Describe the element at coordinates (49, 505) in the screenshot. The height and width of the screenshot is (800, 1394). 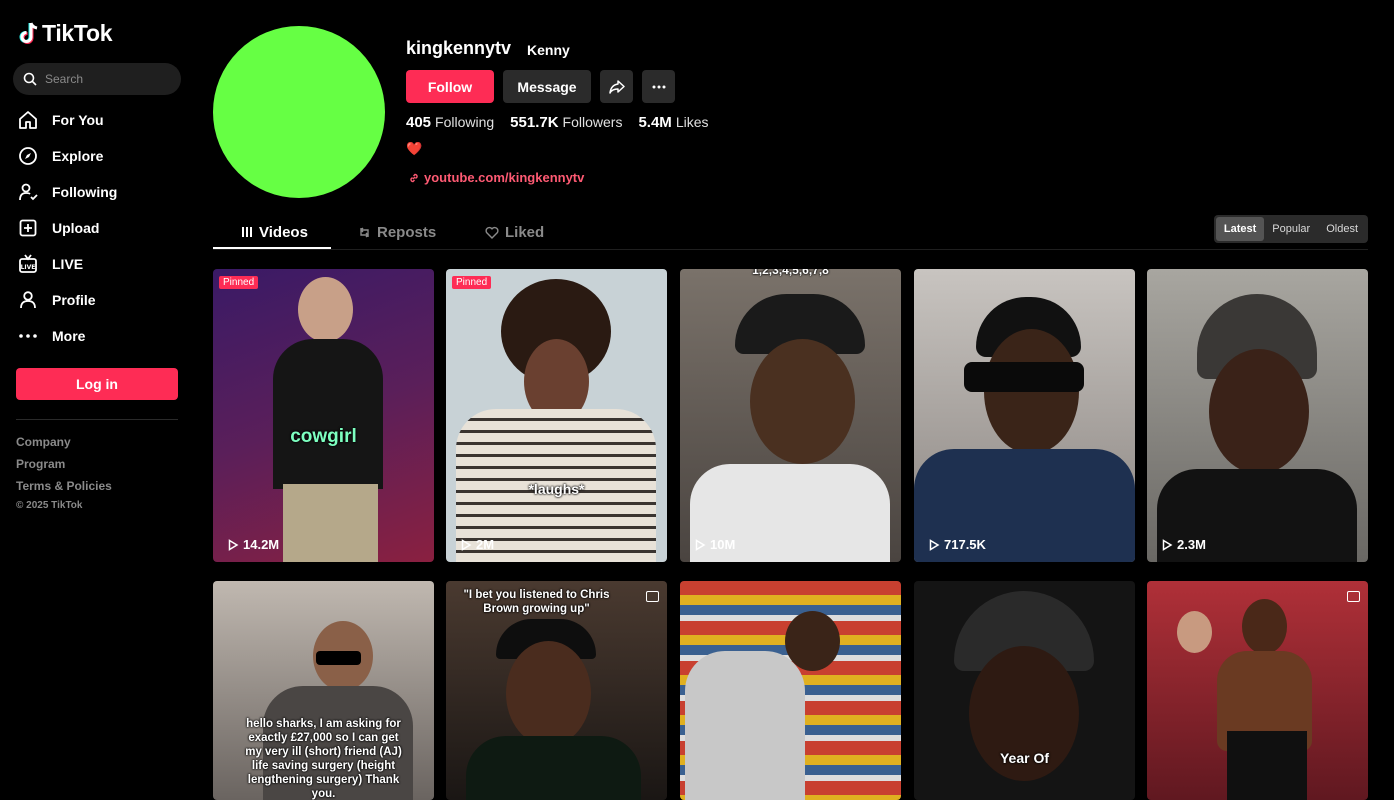
I see `copyright: © 2025 TikTok` at that location.